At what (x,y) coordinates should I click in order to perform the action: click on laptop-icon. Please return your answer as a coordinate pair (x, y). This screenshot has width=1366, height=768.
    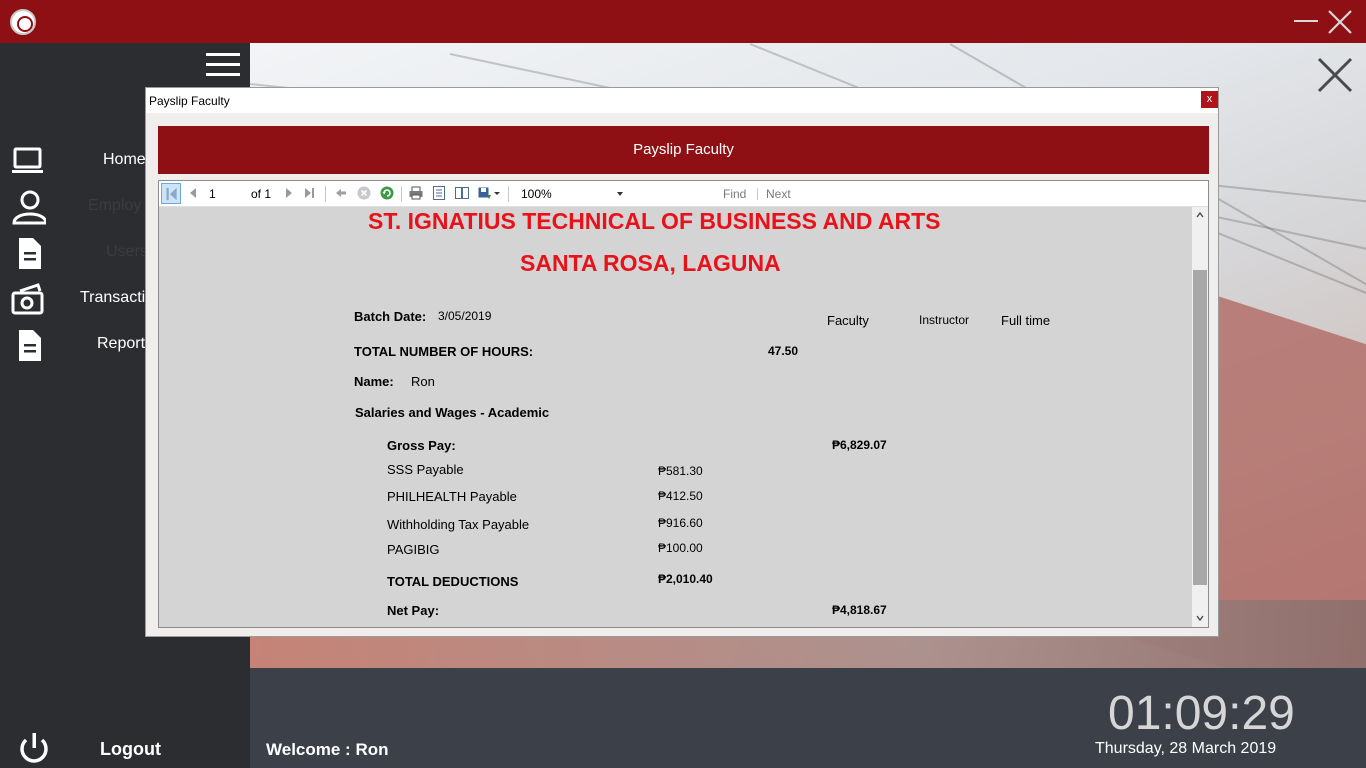
    Looking at the image, I should click on (27, 160).